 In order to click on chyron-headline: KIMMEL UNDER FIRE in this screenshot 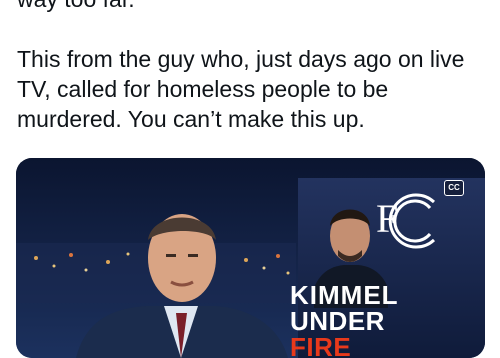, I will do `click(370, 319)`.